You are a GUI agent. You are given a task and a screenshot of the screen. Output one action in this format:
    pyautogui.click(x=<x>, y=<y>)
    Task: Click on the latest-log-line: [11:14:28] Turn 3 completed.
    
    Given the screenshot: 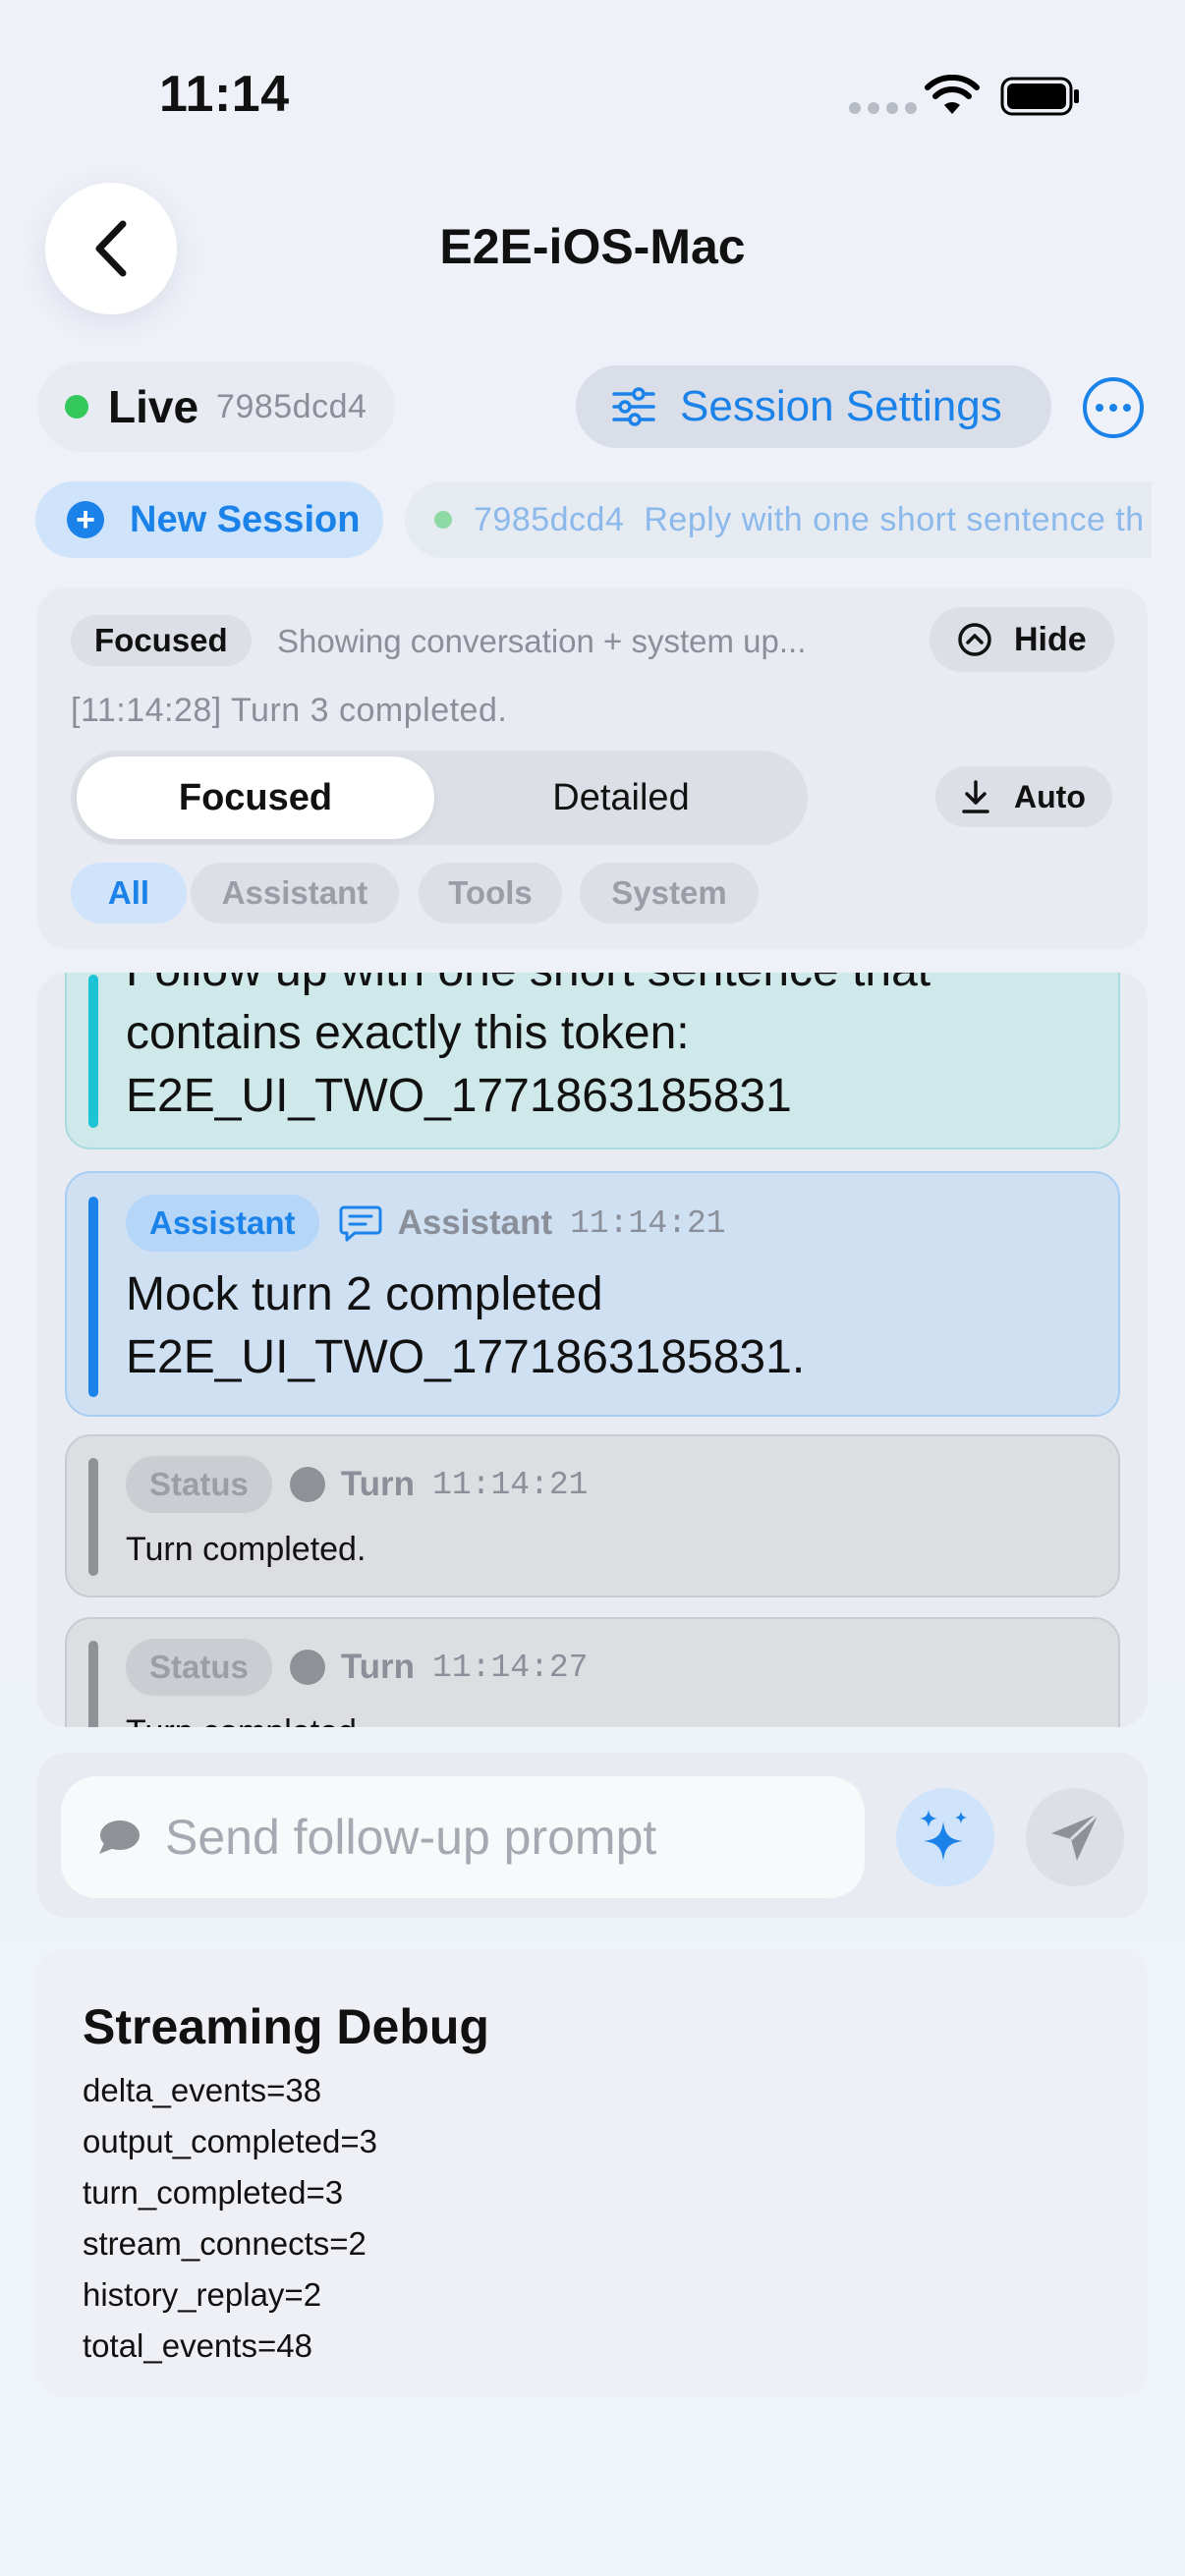 What is the action you would take?
    pyautogui.click(x=289, y=710)
    